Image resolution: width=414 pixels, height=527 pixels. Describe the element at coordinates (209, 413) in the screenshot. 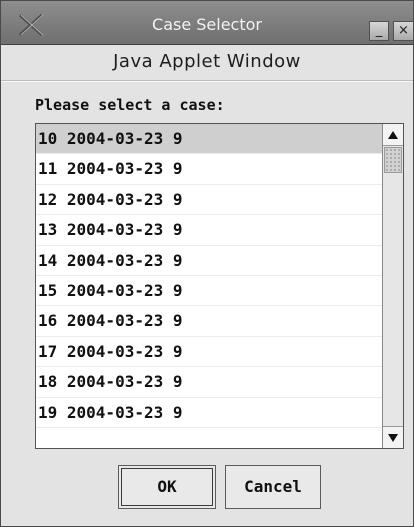

I see `case-item: 19 2004-03-23 9` at that location.